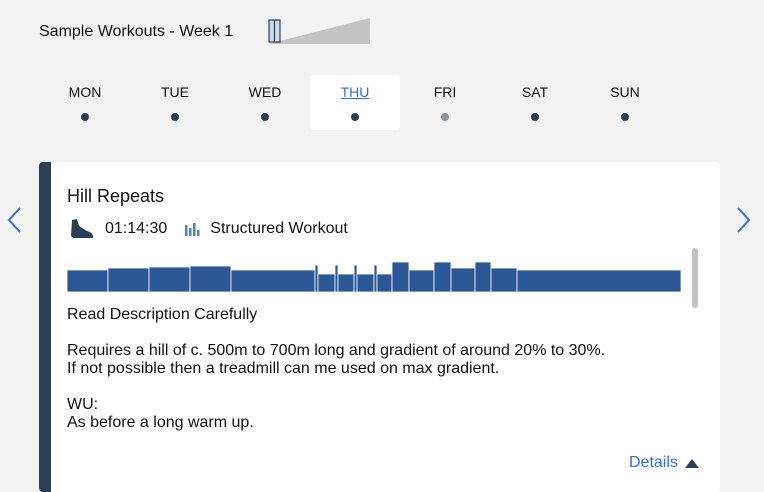  I want to click on shoe-icon, so click(82, 228).